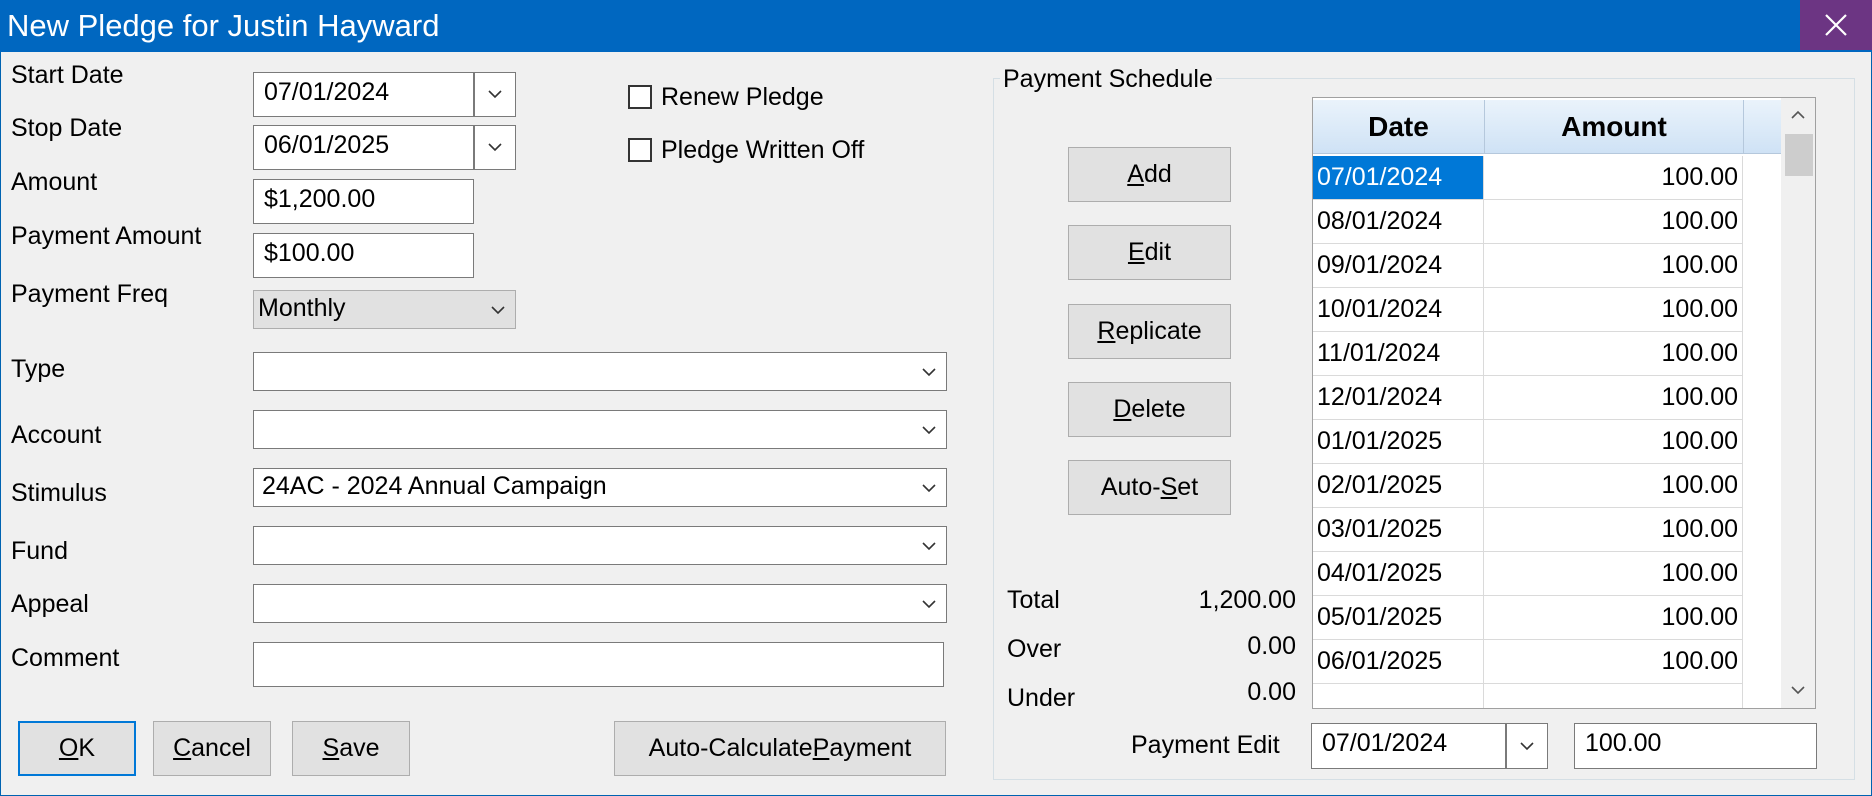  What do you see at coordinates (1799, 155) in the screenshot?
I see `scrollbar-thumb` at bounding box center [1799, 155].